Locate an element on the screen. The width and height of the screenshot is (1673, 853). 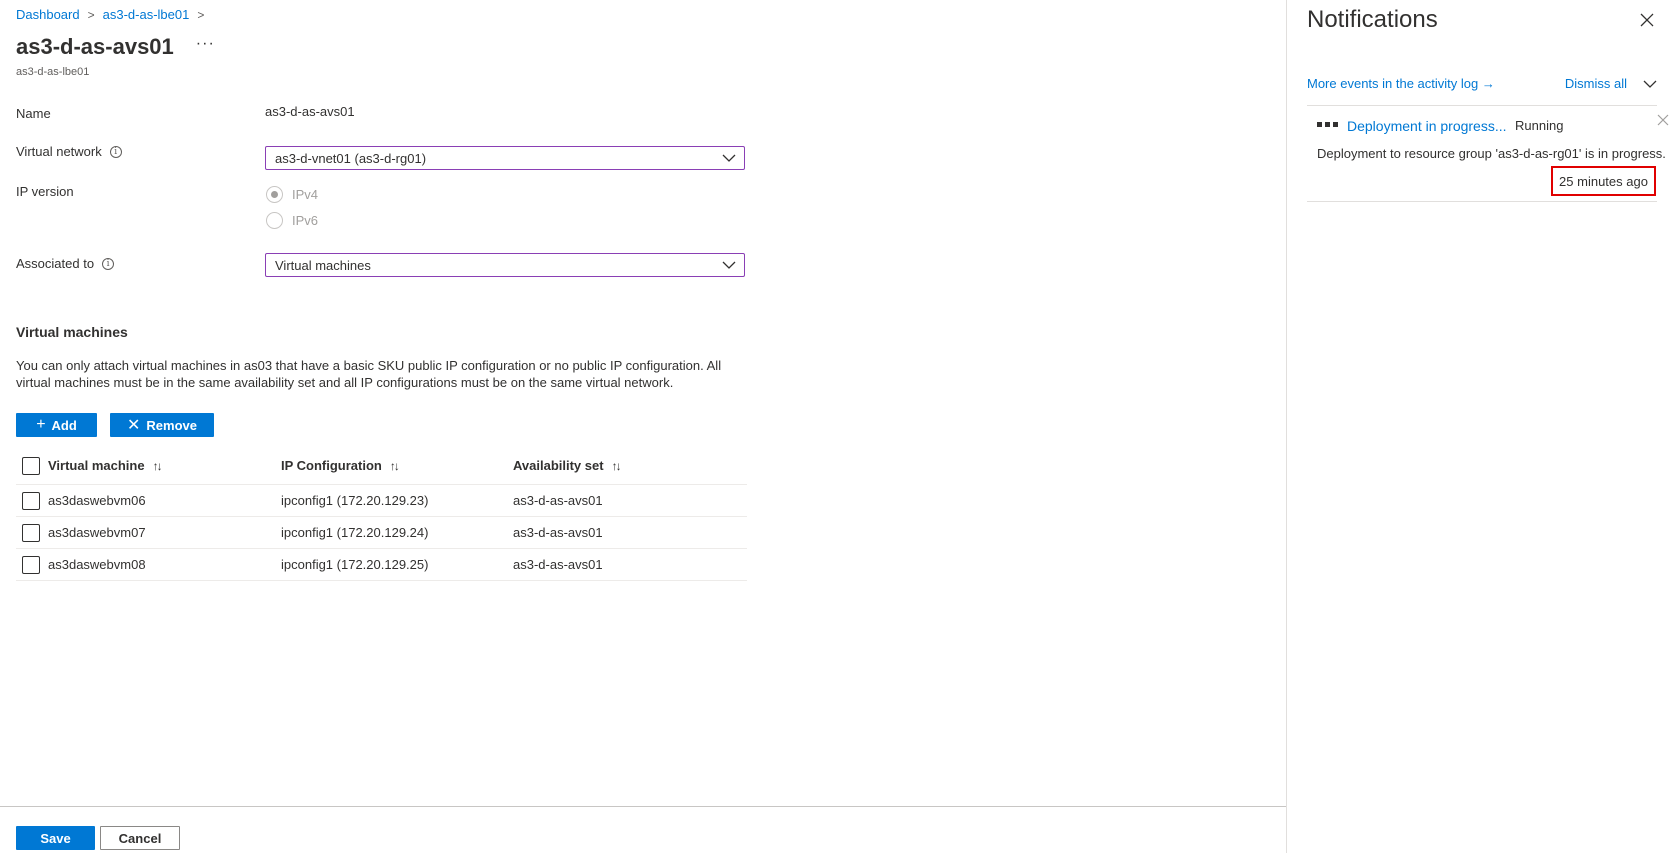
page-subtitle: as3-d-as-lbe01 is located at coordinates (53, 72).